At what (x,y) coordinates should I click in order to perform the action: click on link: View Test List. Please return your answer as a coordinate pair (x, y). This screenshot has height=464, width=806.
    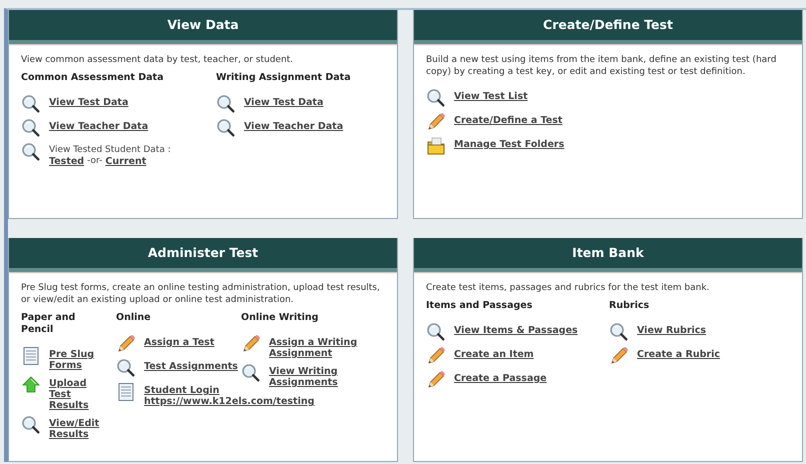
    Looking at the image, I should click on (491, 96).